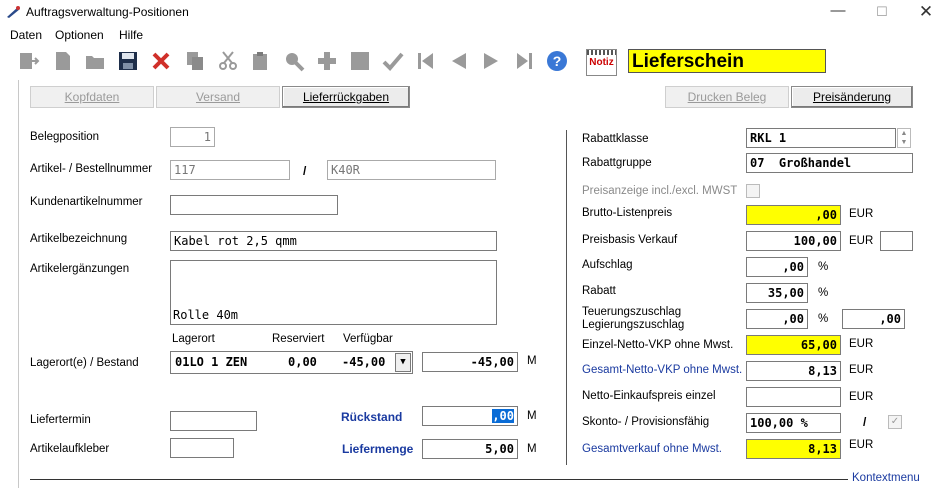 The image size is (949, 488). I want to click on netto-einkaufspreis-field, so click(793, 397).